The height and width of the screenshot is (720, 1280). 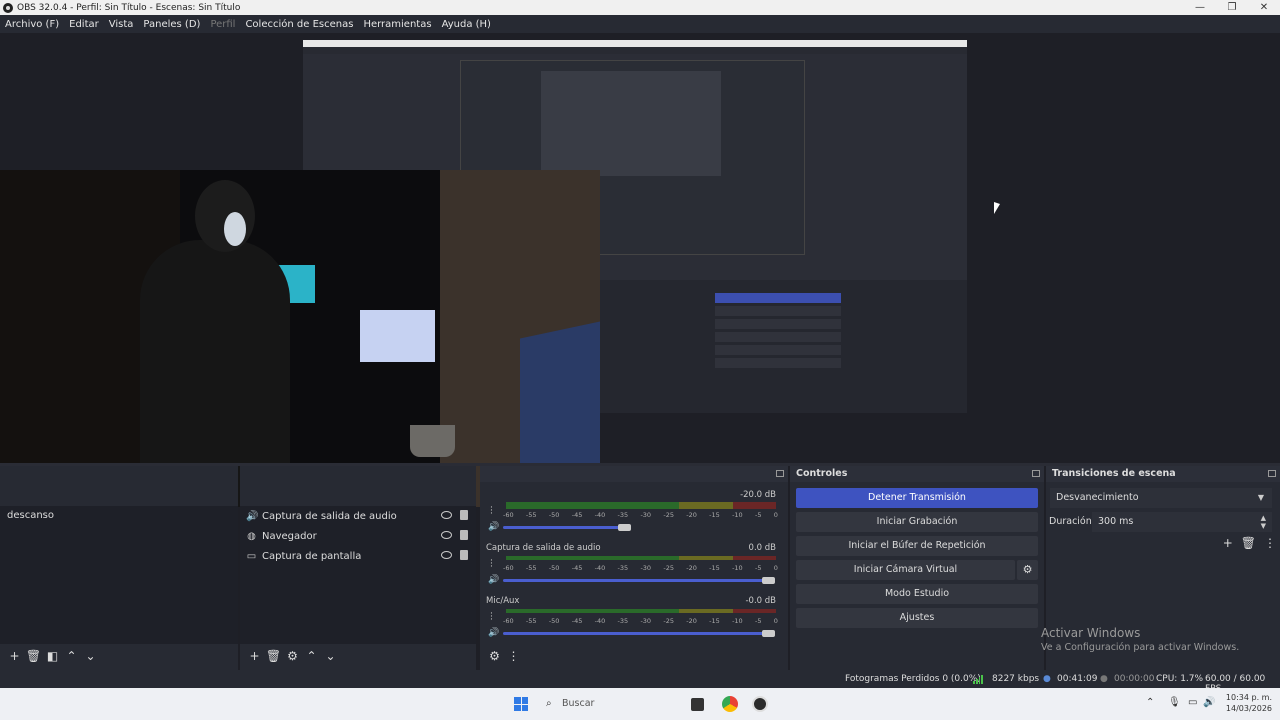 What do you see at coordinates (760, 704) in the screenshot?
I see `obs-icon` at bounding box center [760, 704].